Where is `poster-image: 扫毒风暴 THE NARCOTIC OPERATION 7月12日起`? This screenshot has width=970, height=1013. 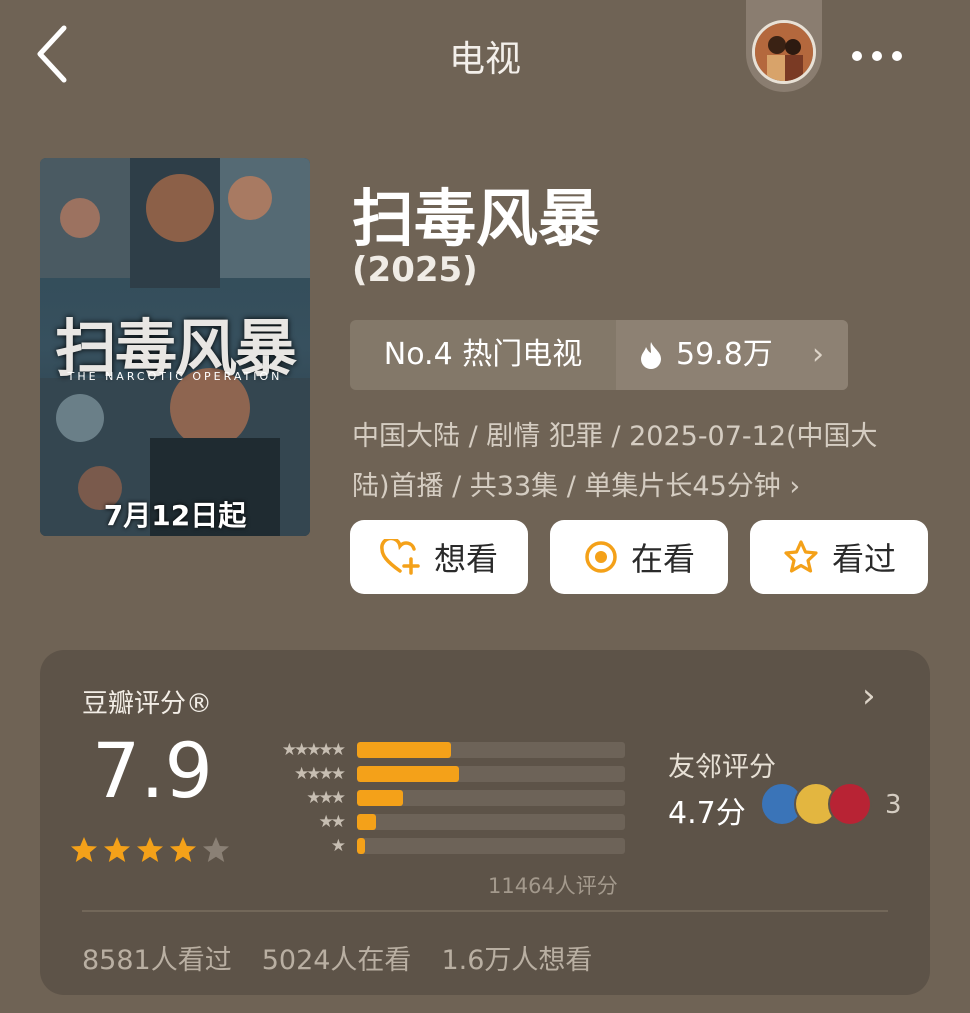
poster-image: 扫毒风暴 THE NARCOTIC OPERATION 7月12日起 is located at coordinates (175, 347).